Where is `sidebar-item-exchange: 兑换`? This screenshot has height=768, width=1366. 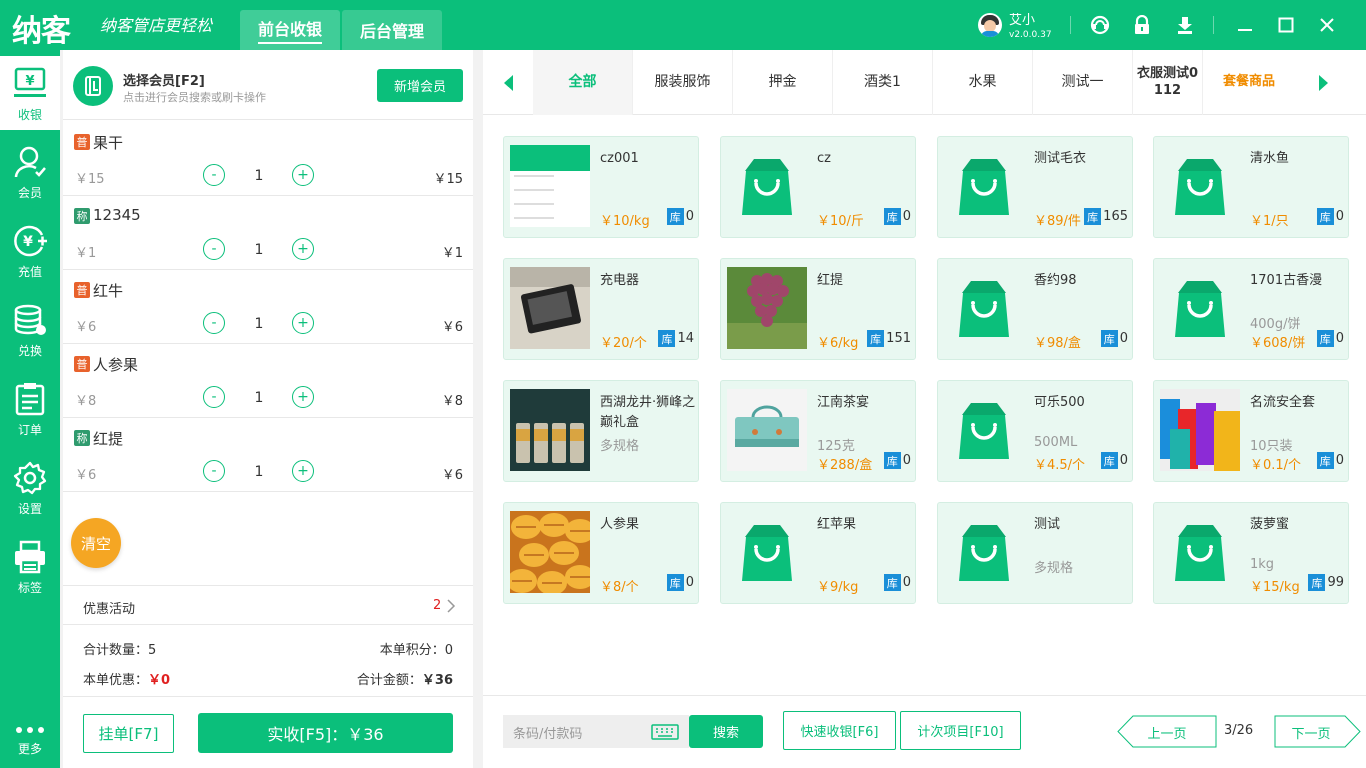 sidebar-item-exchange: 兑换 is located at coordinates (30, 329).